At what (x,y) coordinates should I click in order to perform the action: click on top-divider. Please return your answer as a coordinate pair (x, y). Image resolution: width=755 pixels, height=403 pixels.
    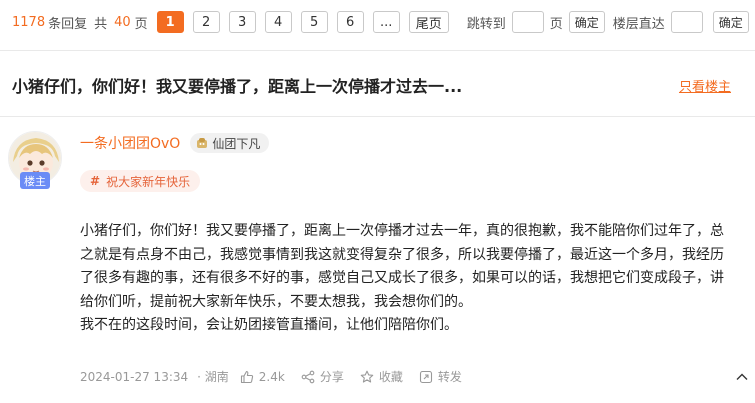
    Looking at the image, I should click on (377, 50).